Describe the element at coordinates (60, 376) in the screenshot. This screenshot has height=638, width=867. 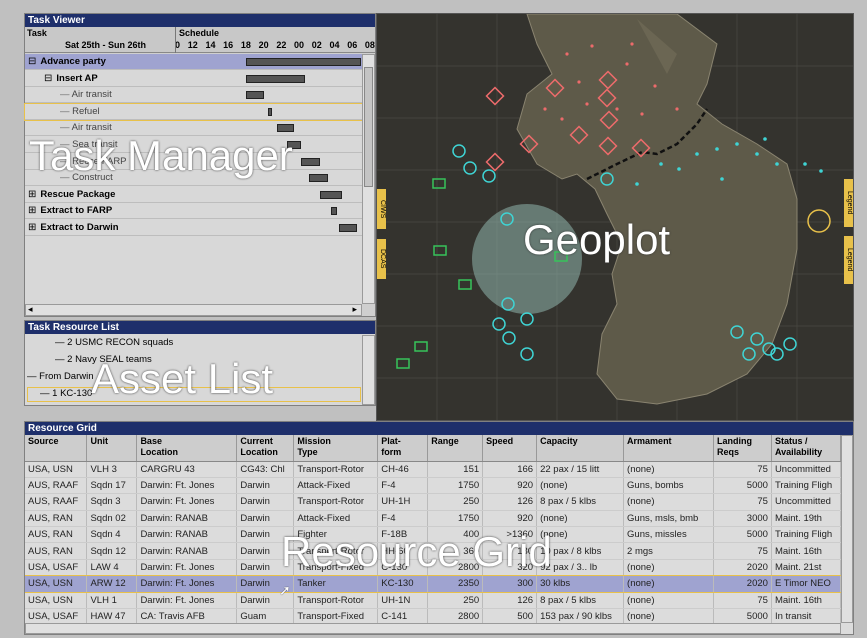
I see `resource-list-item: — From Darwin` at that location.